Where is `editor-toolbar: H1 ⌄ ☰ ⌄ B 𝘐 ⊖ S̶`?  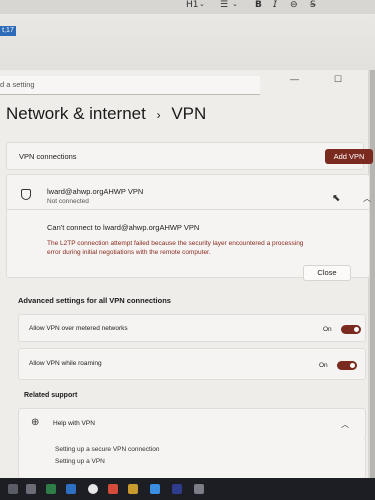
editor-toolbar: H1 ⌄ ☰ ⌄ B 𝘐 ⊖ S̶ is located at coordinates (187, 7).